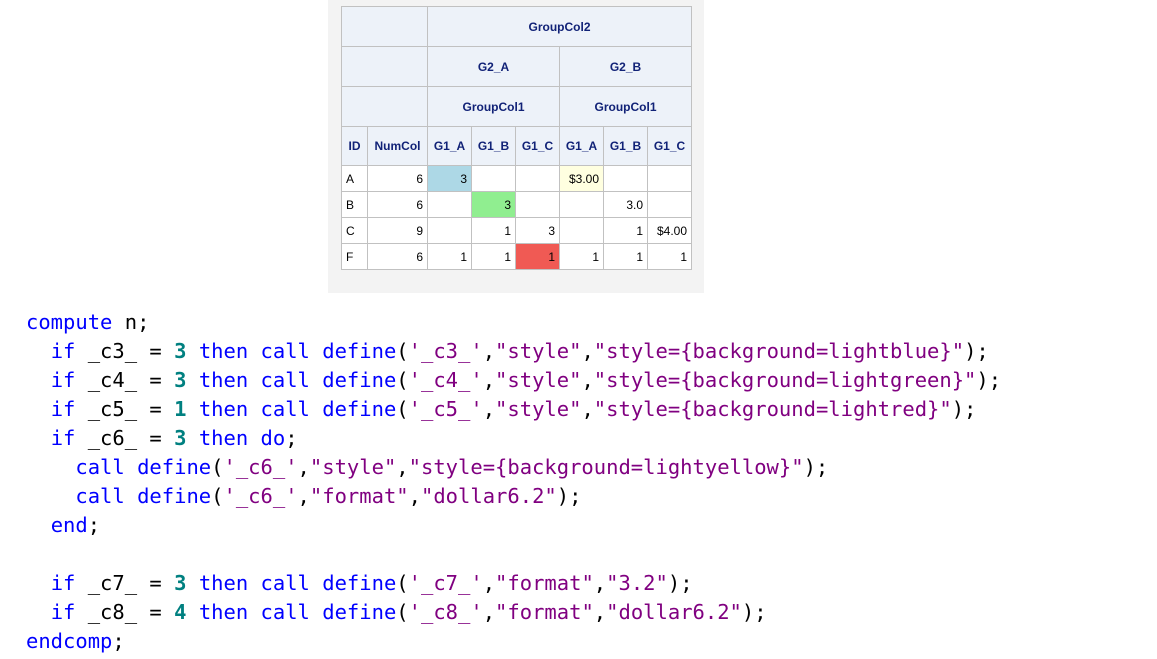  Describe the element at coordinates (513, 641) in the screenshot. I see `code-line: endcomp;` at that location.